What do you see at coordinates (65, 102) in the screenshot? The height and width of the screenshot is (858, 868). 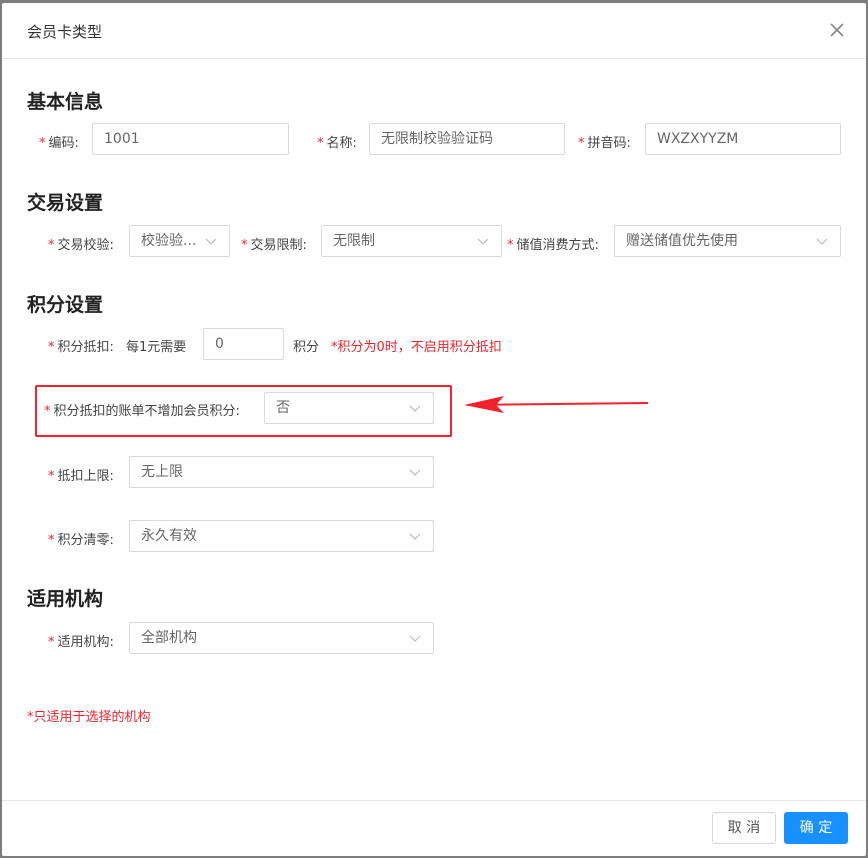 I see `section-title-basic: 基本信息` at bounding box center [65, 102].